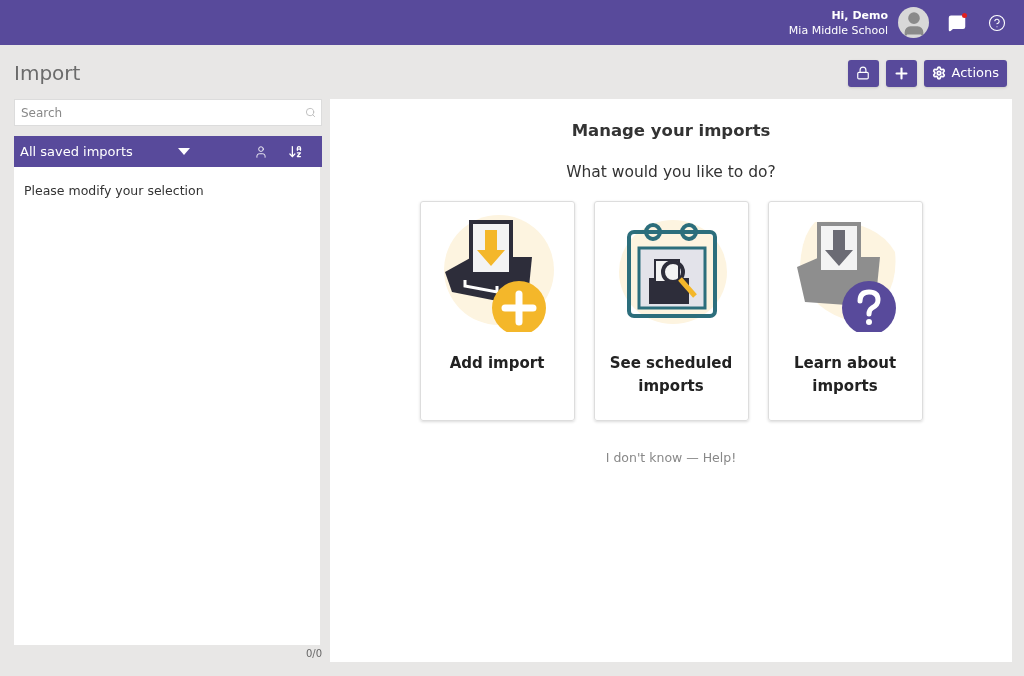 This screenshot has height=676, width=1024. What do you see at coordinates (965, 73) in the screenshot?
I see `actions-button: Actions` at bounding box center [965, 73].